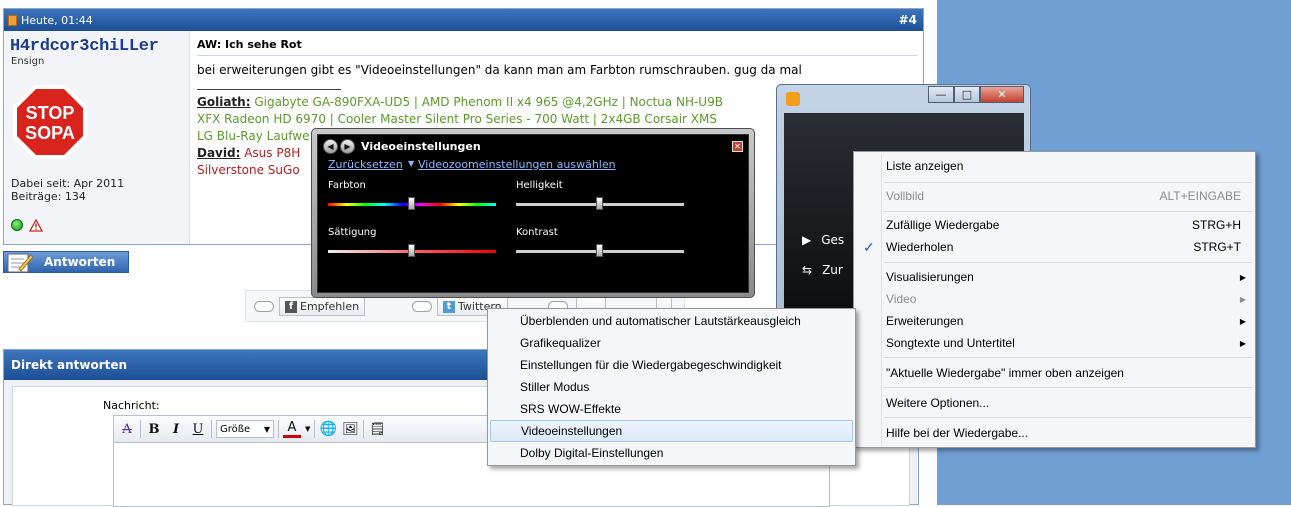 The height and width of the screenshot is (507, 1291). I want to click on video-settings-title: Videoeinstellungen, so click(421, 146).